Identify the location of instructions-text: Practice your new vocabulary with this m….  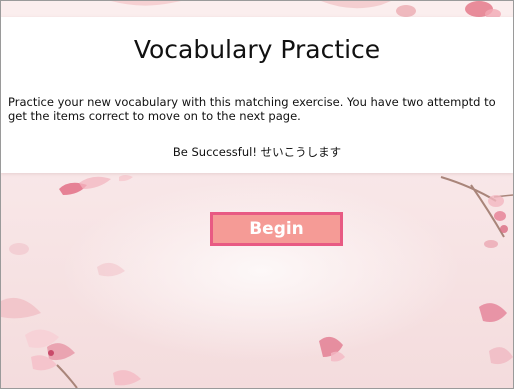
(252, 109).